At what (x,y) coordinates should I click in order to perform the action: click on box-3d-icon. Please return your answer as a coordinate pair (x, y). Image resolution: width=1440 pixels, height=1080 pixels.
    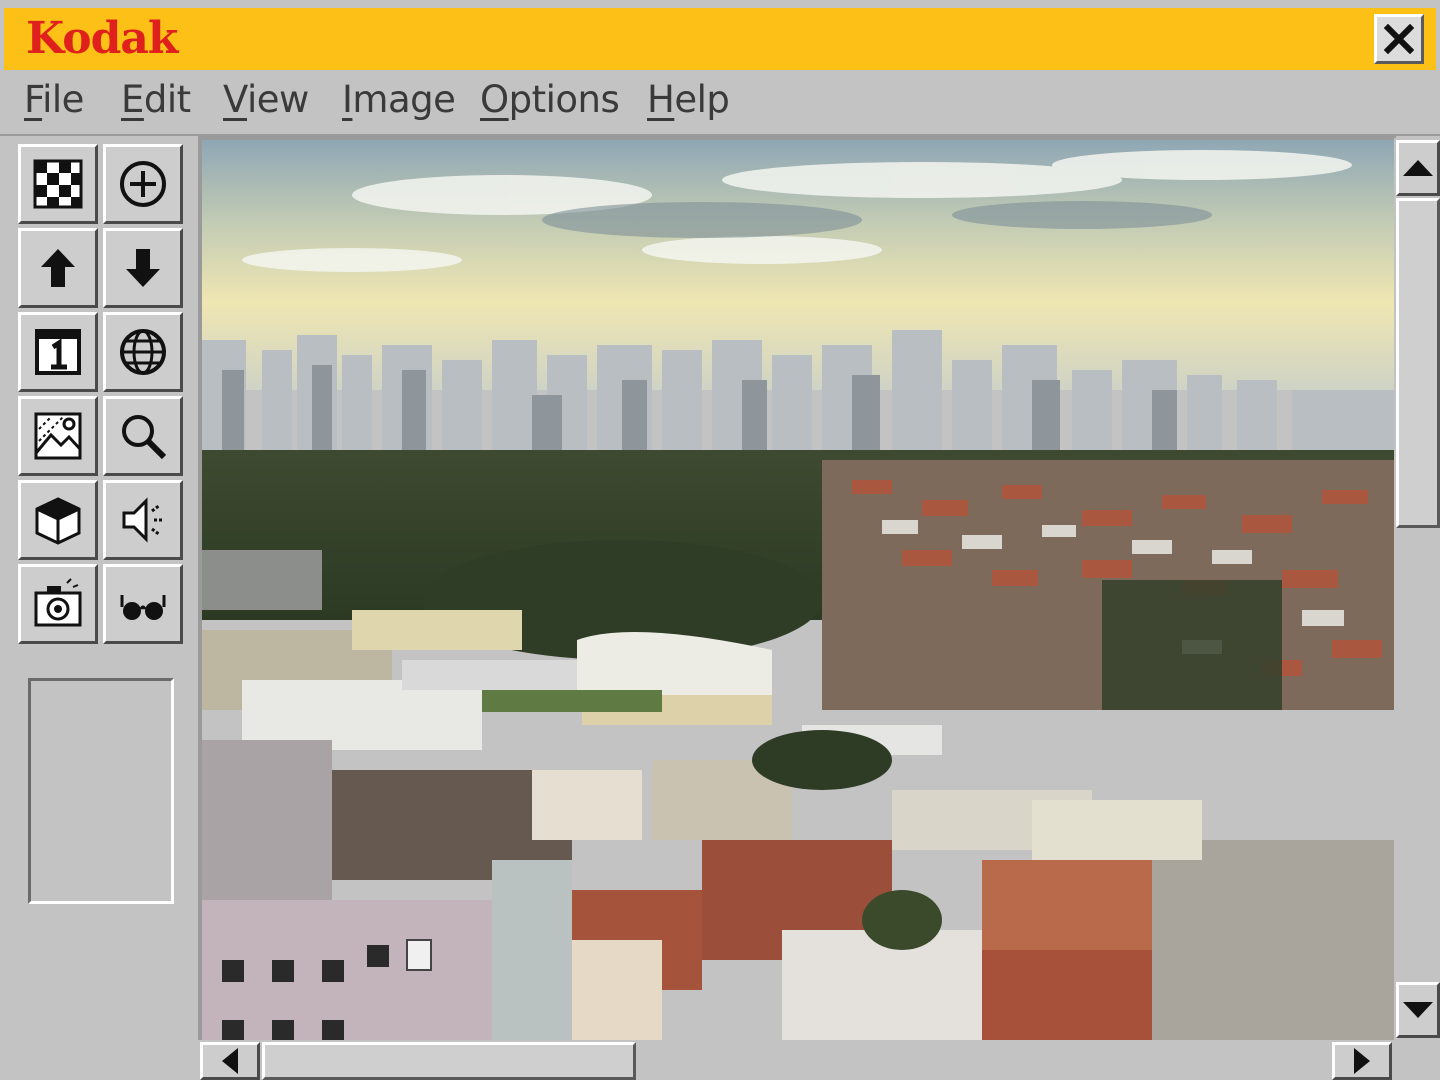
    Looking at the image, I should click on (58, 521).